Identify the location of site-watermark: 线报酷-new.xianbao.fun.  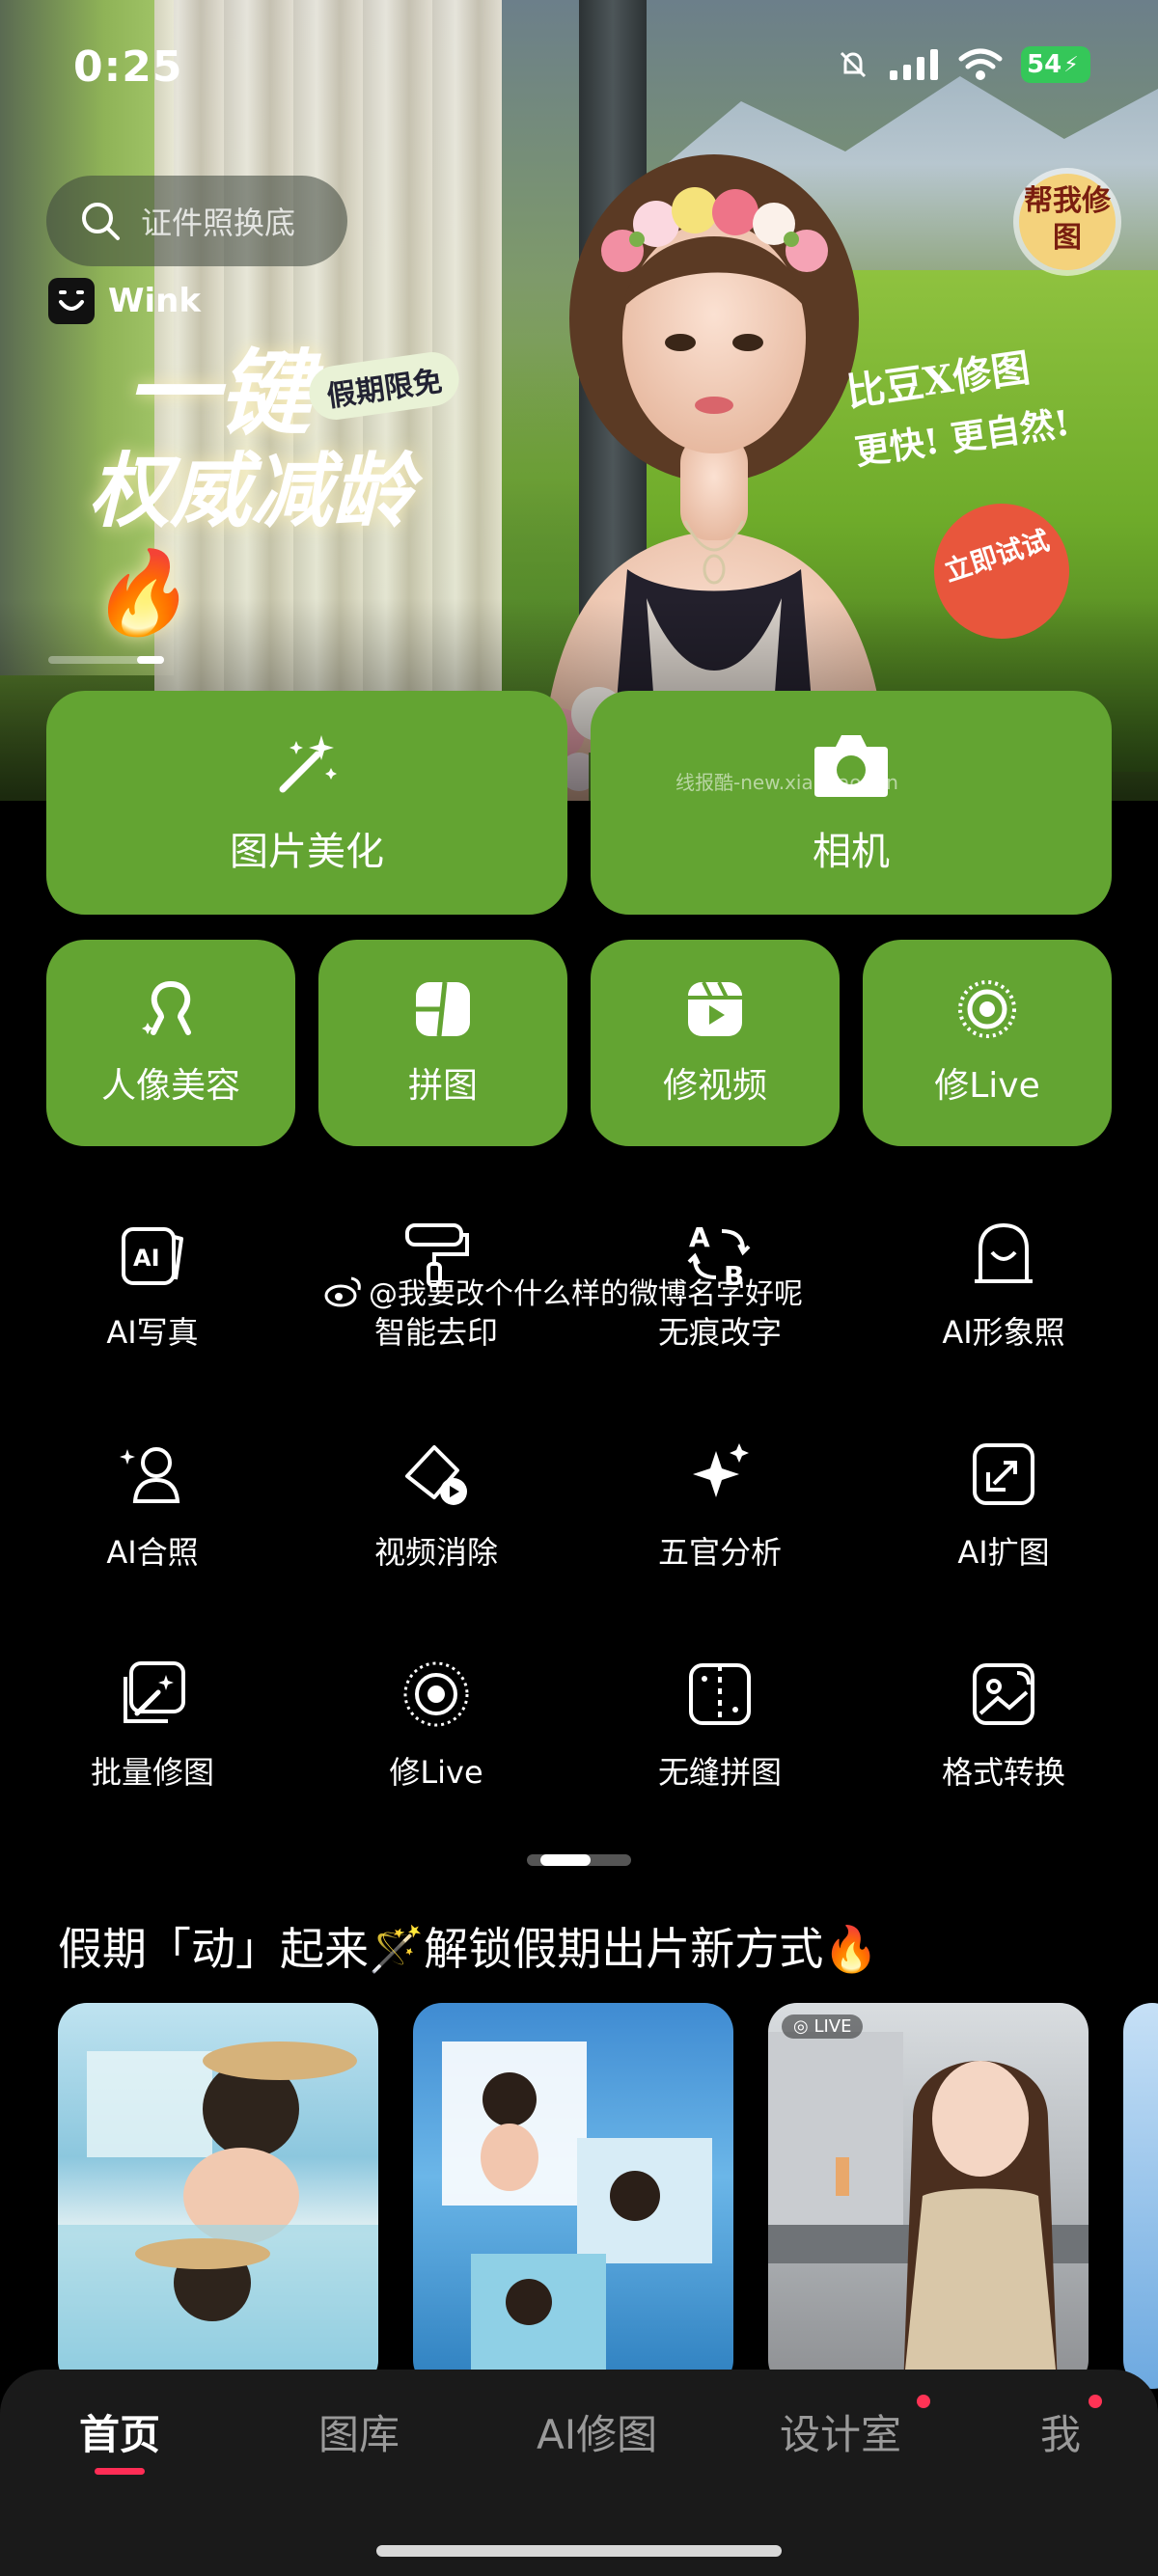
(787, 783).